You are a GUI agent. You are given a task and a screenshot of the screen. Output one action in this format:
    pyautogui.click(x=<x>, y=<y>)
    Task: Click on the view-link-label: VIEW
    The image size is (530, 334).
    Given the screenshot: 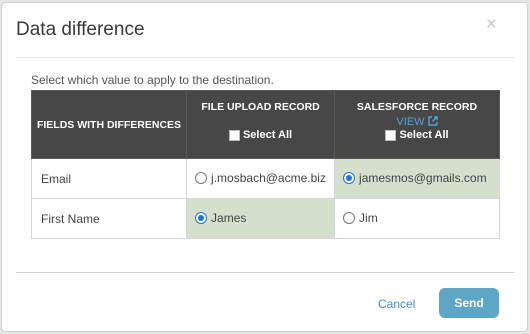 What is the action you would take?
    pyautogui.click(x=410, y=122)
    